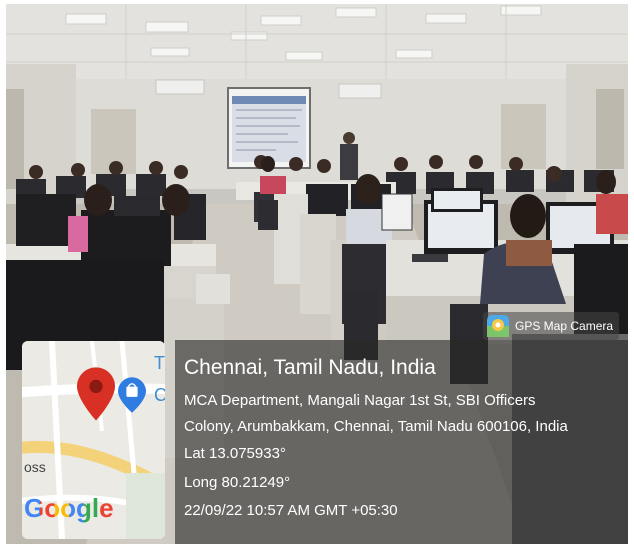  What do you see at coordinates (93, 440) in the screenshot?
I see `map-thumbnail: T C oss Google` at bounding box center [93, 440].